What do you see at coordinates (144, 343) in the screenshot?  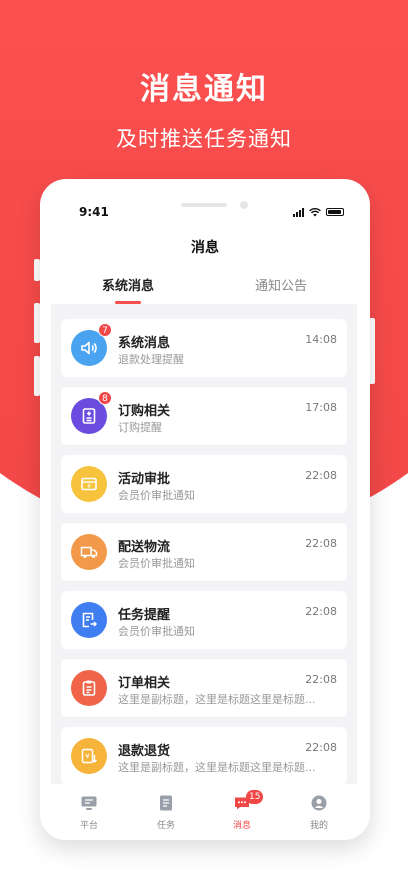 I see `message-title: 系统消息` at bounding box center [144, 343].